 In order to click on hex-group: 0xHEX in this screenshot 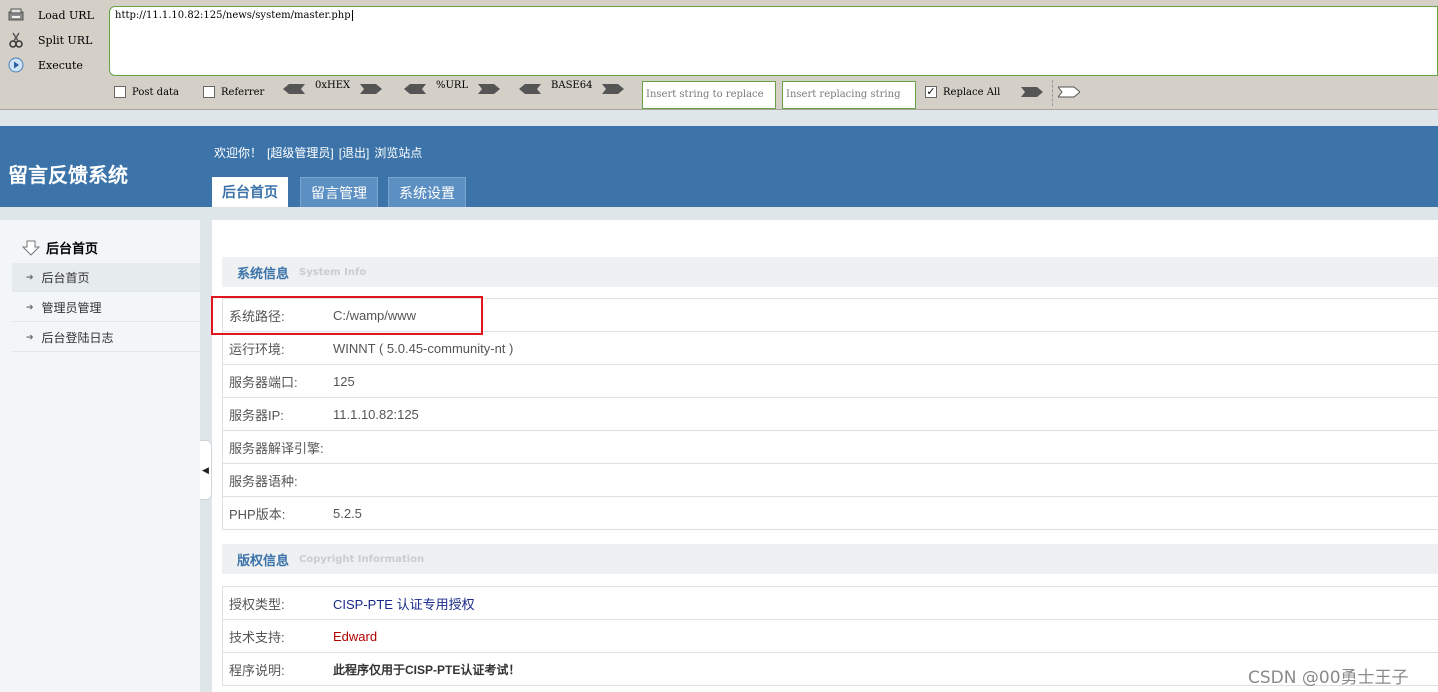, I will do `click(333, 87)`.